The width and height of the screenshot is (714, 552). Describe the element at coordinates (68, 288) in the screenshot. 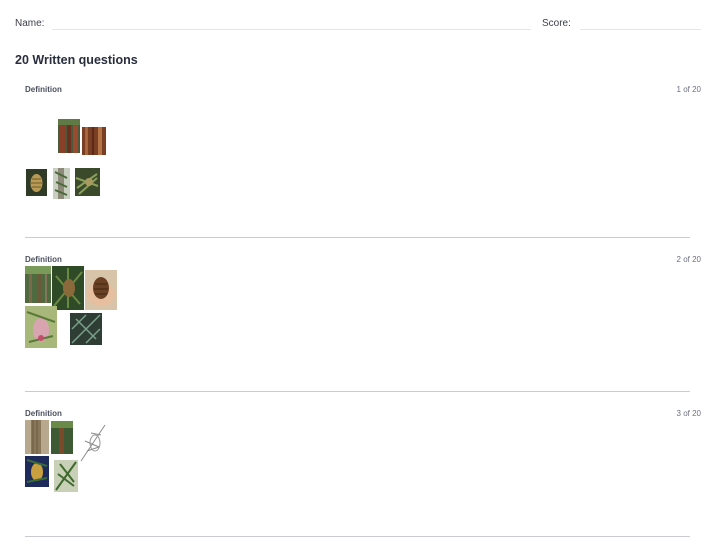

I see `cone-branch-photo` at that location.